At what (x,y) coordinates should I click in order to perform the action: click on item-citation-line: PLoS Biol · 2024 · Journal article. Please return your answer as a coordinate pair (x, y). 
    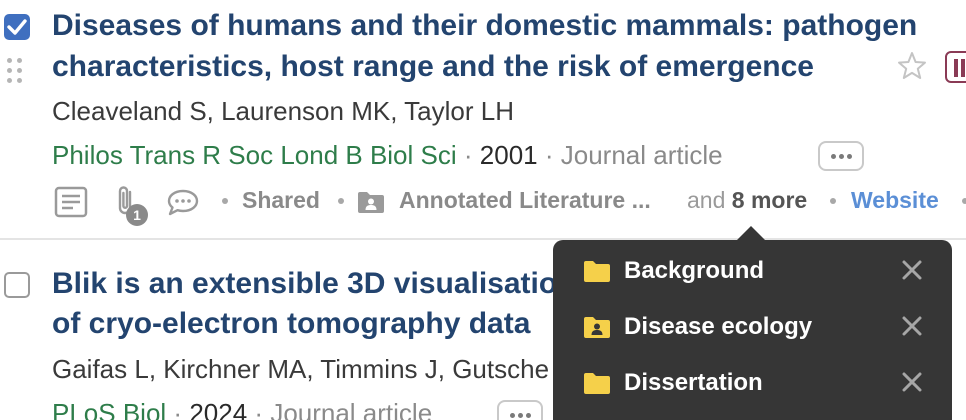
    Looking at the image, I should click on (242, 409).